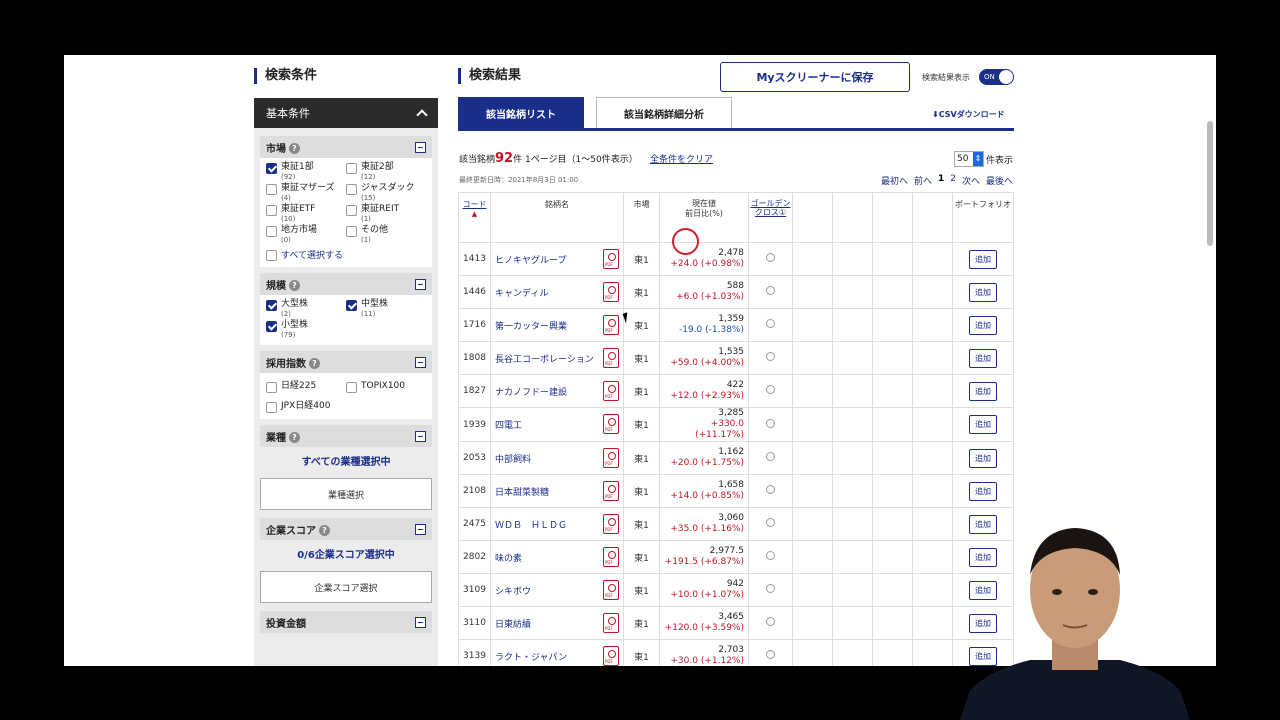  Describe the element at coordinates (1210, 183) in the screenshot. I see `scrollbar` at that location.